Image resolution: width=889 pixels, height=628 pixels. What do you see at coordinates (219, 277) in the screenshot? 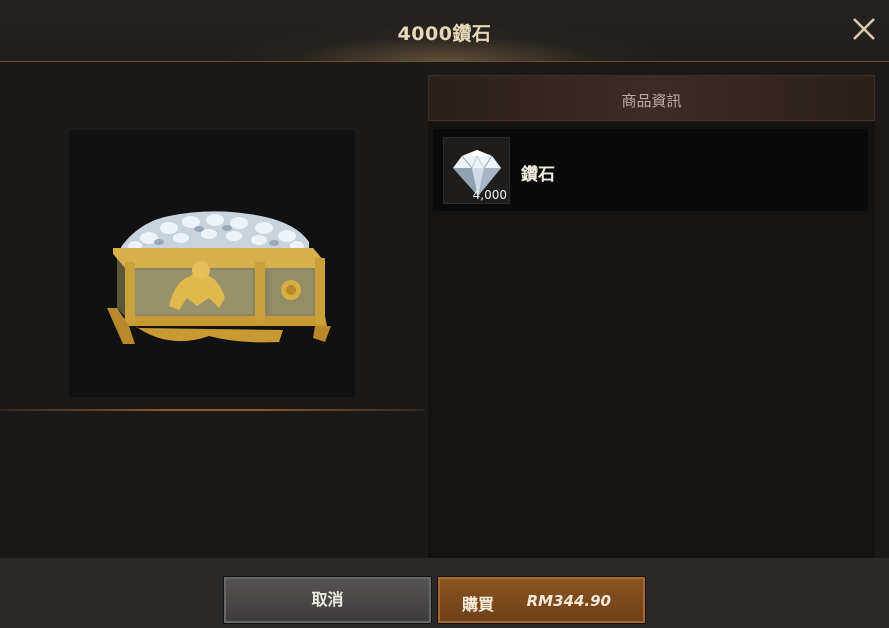
I see `treasure-chest-icon` at bounding box center [219, 277].